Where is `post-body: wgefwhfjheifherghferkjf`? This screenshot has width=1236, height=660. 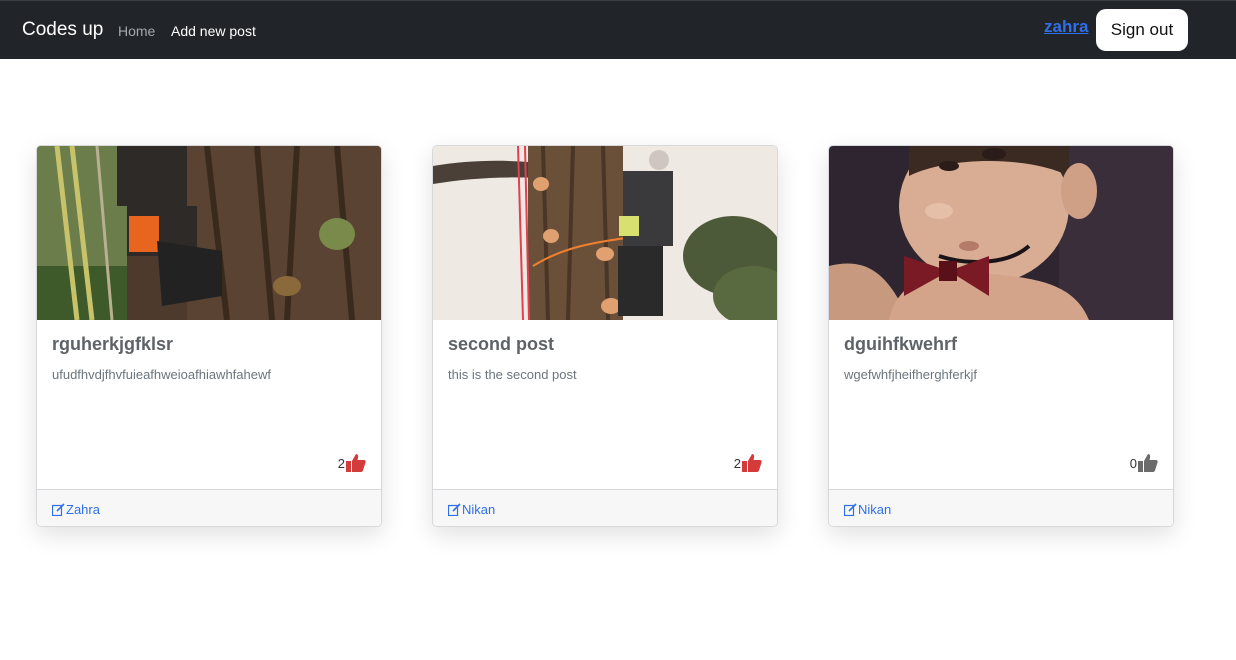 post-body: wgefwhfjheifherghferkjf is located at coordinates (910, 374).